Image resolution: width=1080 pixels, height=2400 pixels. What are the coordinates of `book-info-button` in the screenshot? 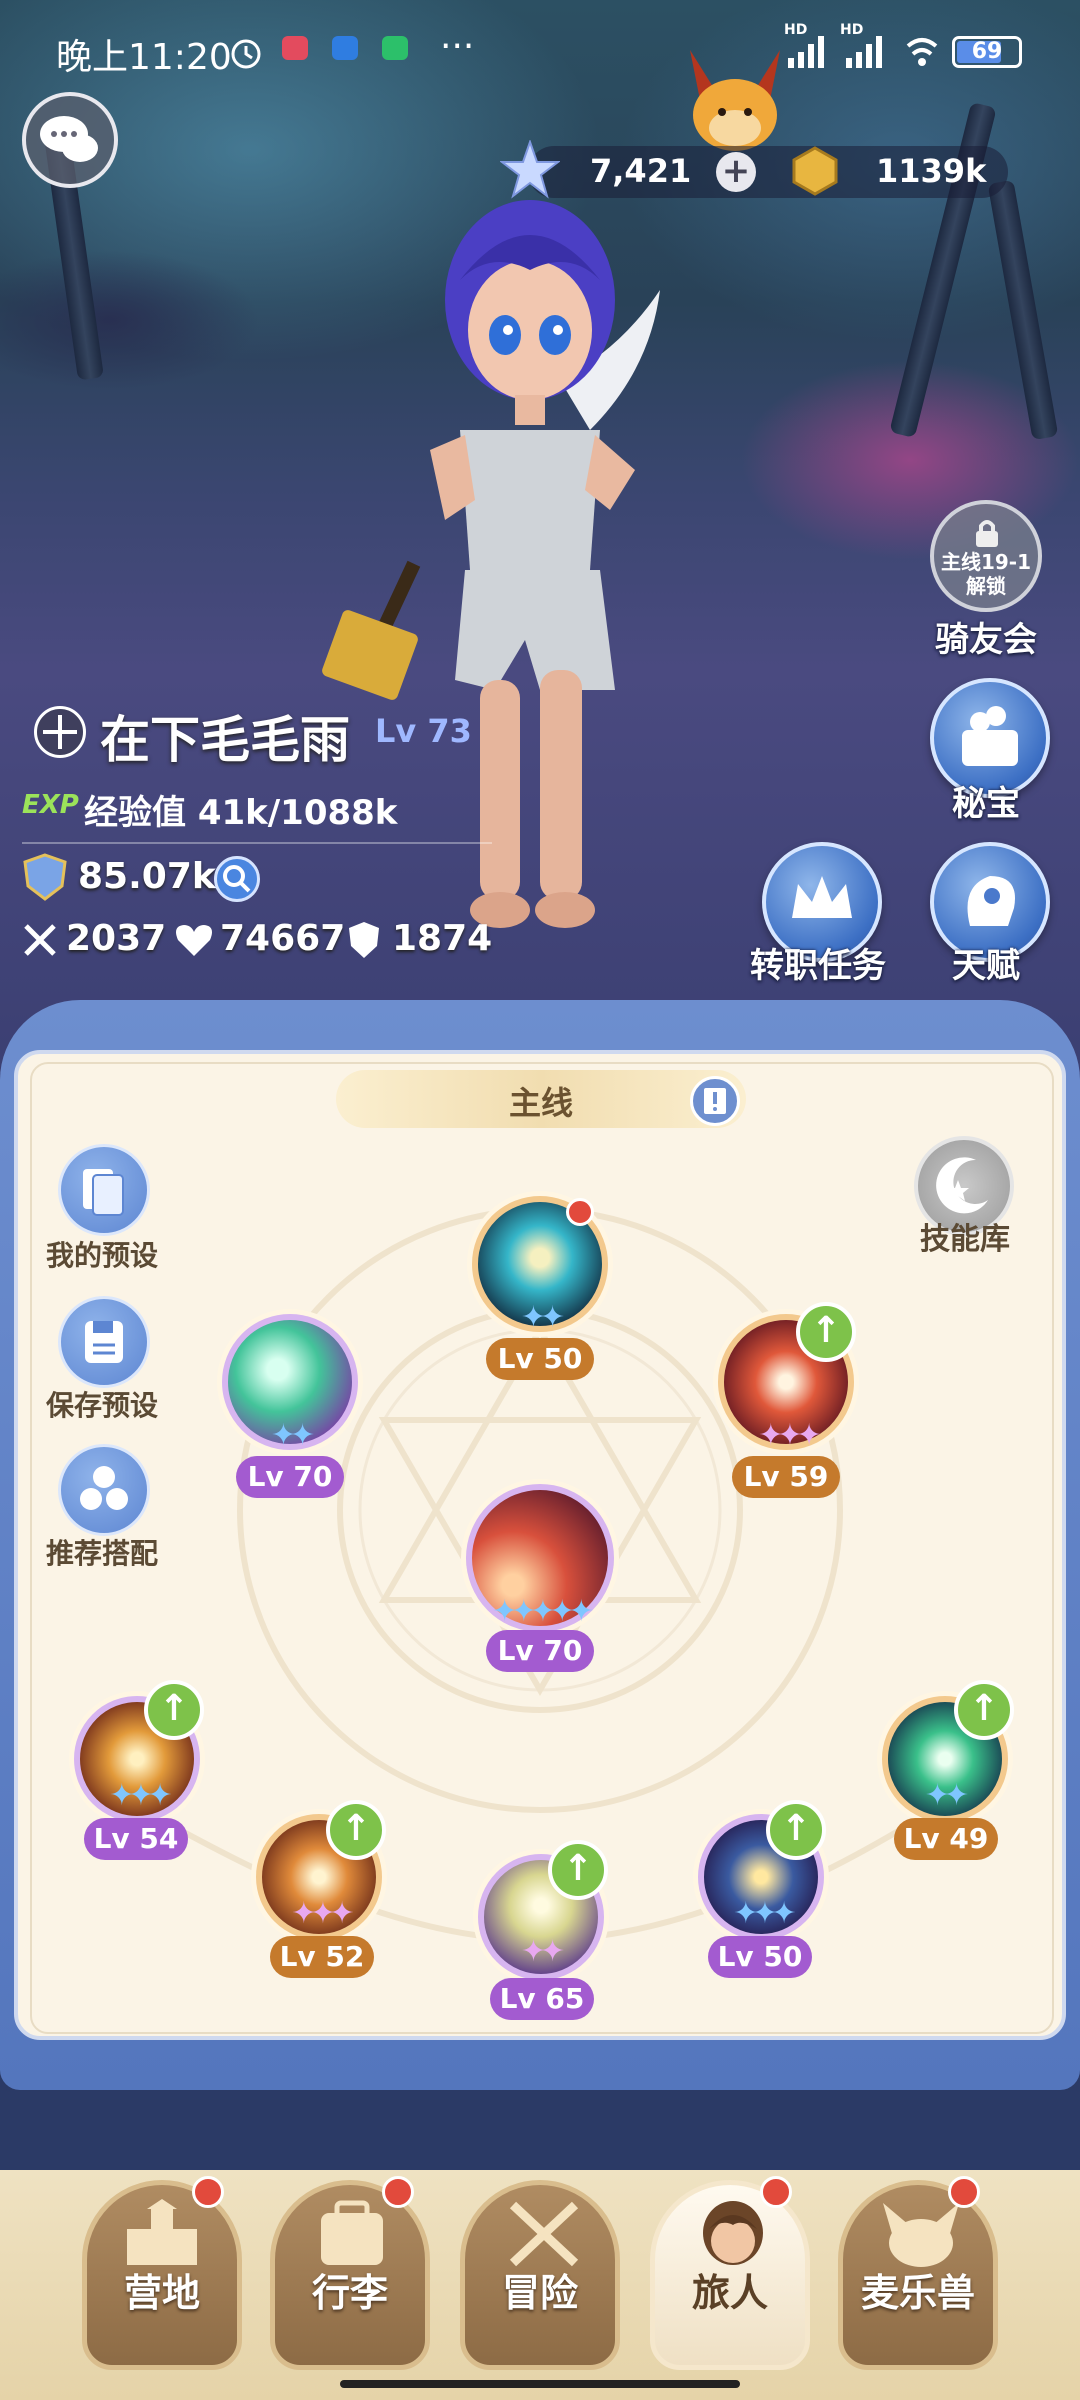 It's located at (715, 1101).